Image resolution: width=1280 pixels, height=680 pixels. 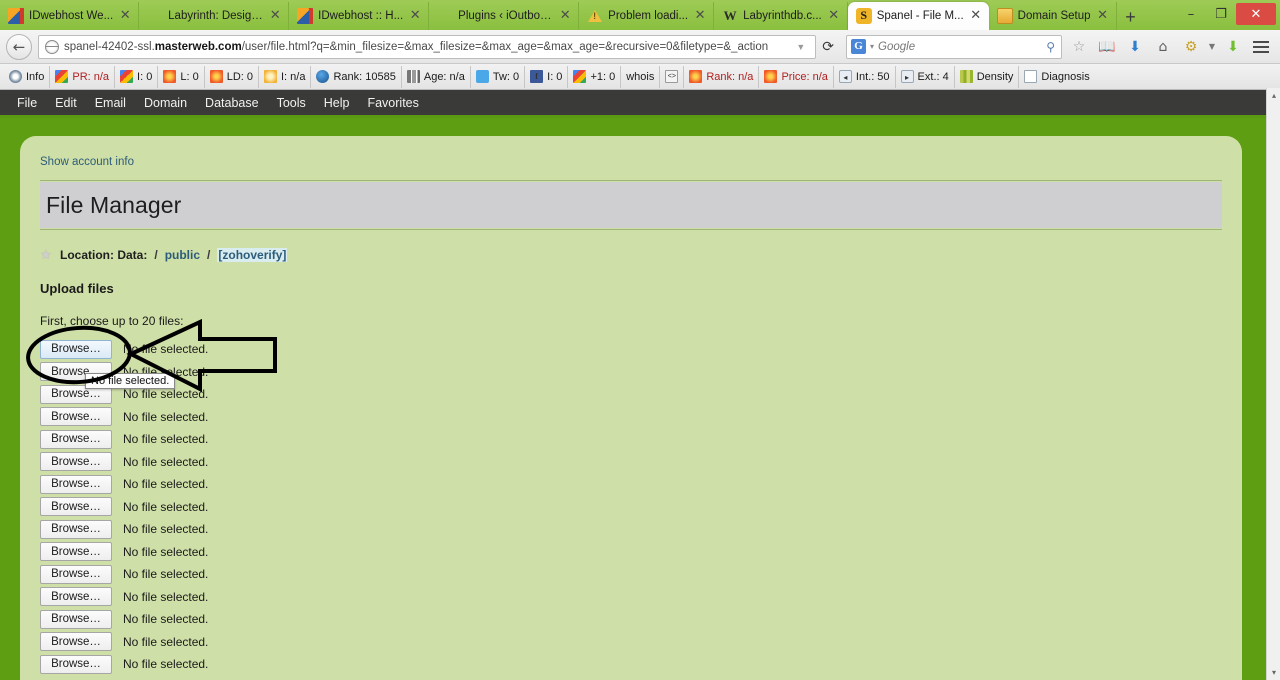 What do you see at coordinates (165, 103) in the screenshot?
I see `site-menu-item-domain: Domain` at bounding box center [165, 103].